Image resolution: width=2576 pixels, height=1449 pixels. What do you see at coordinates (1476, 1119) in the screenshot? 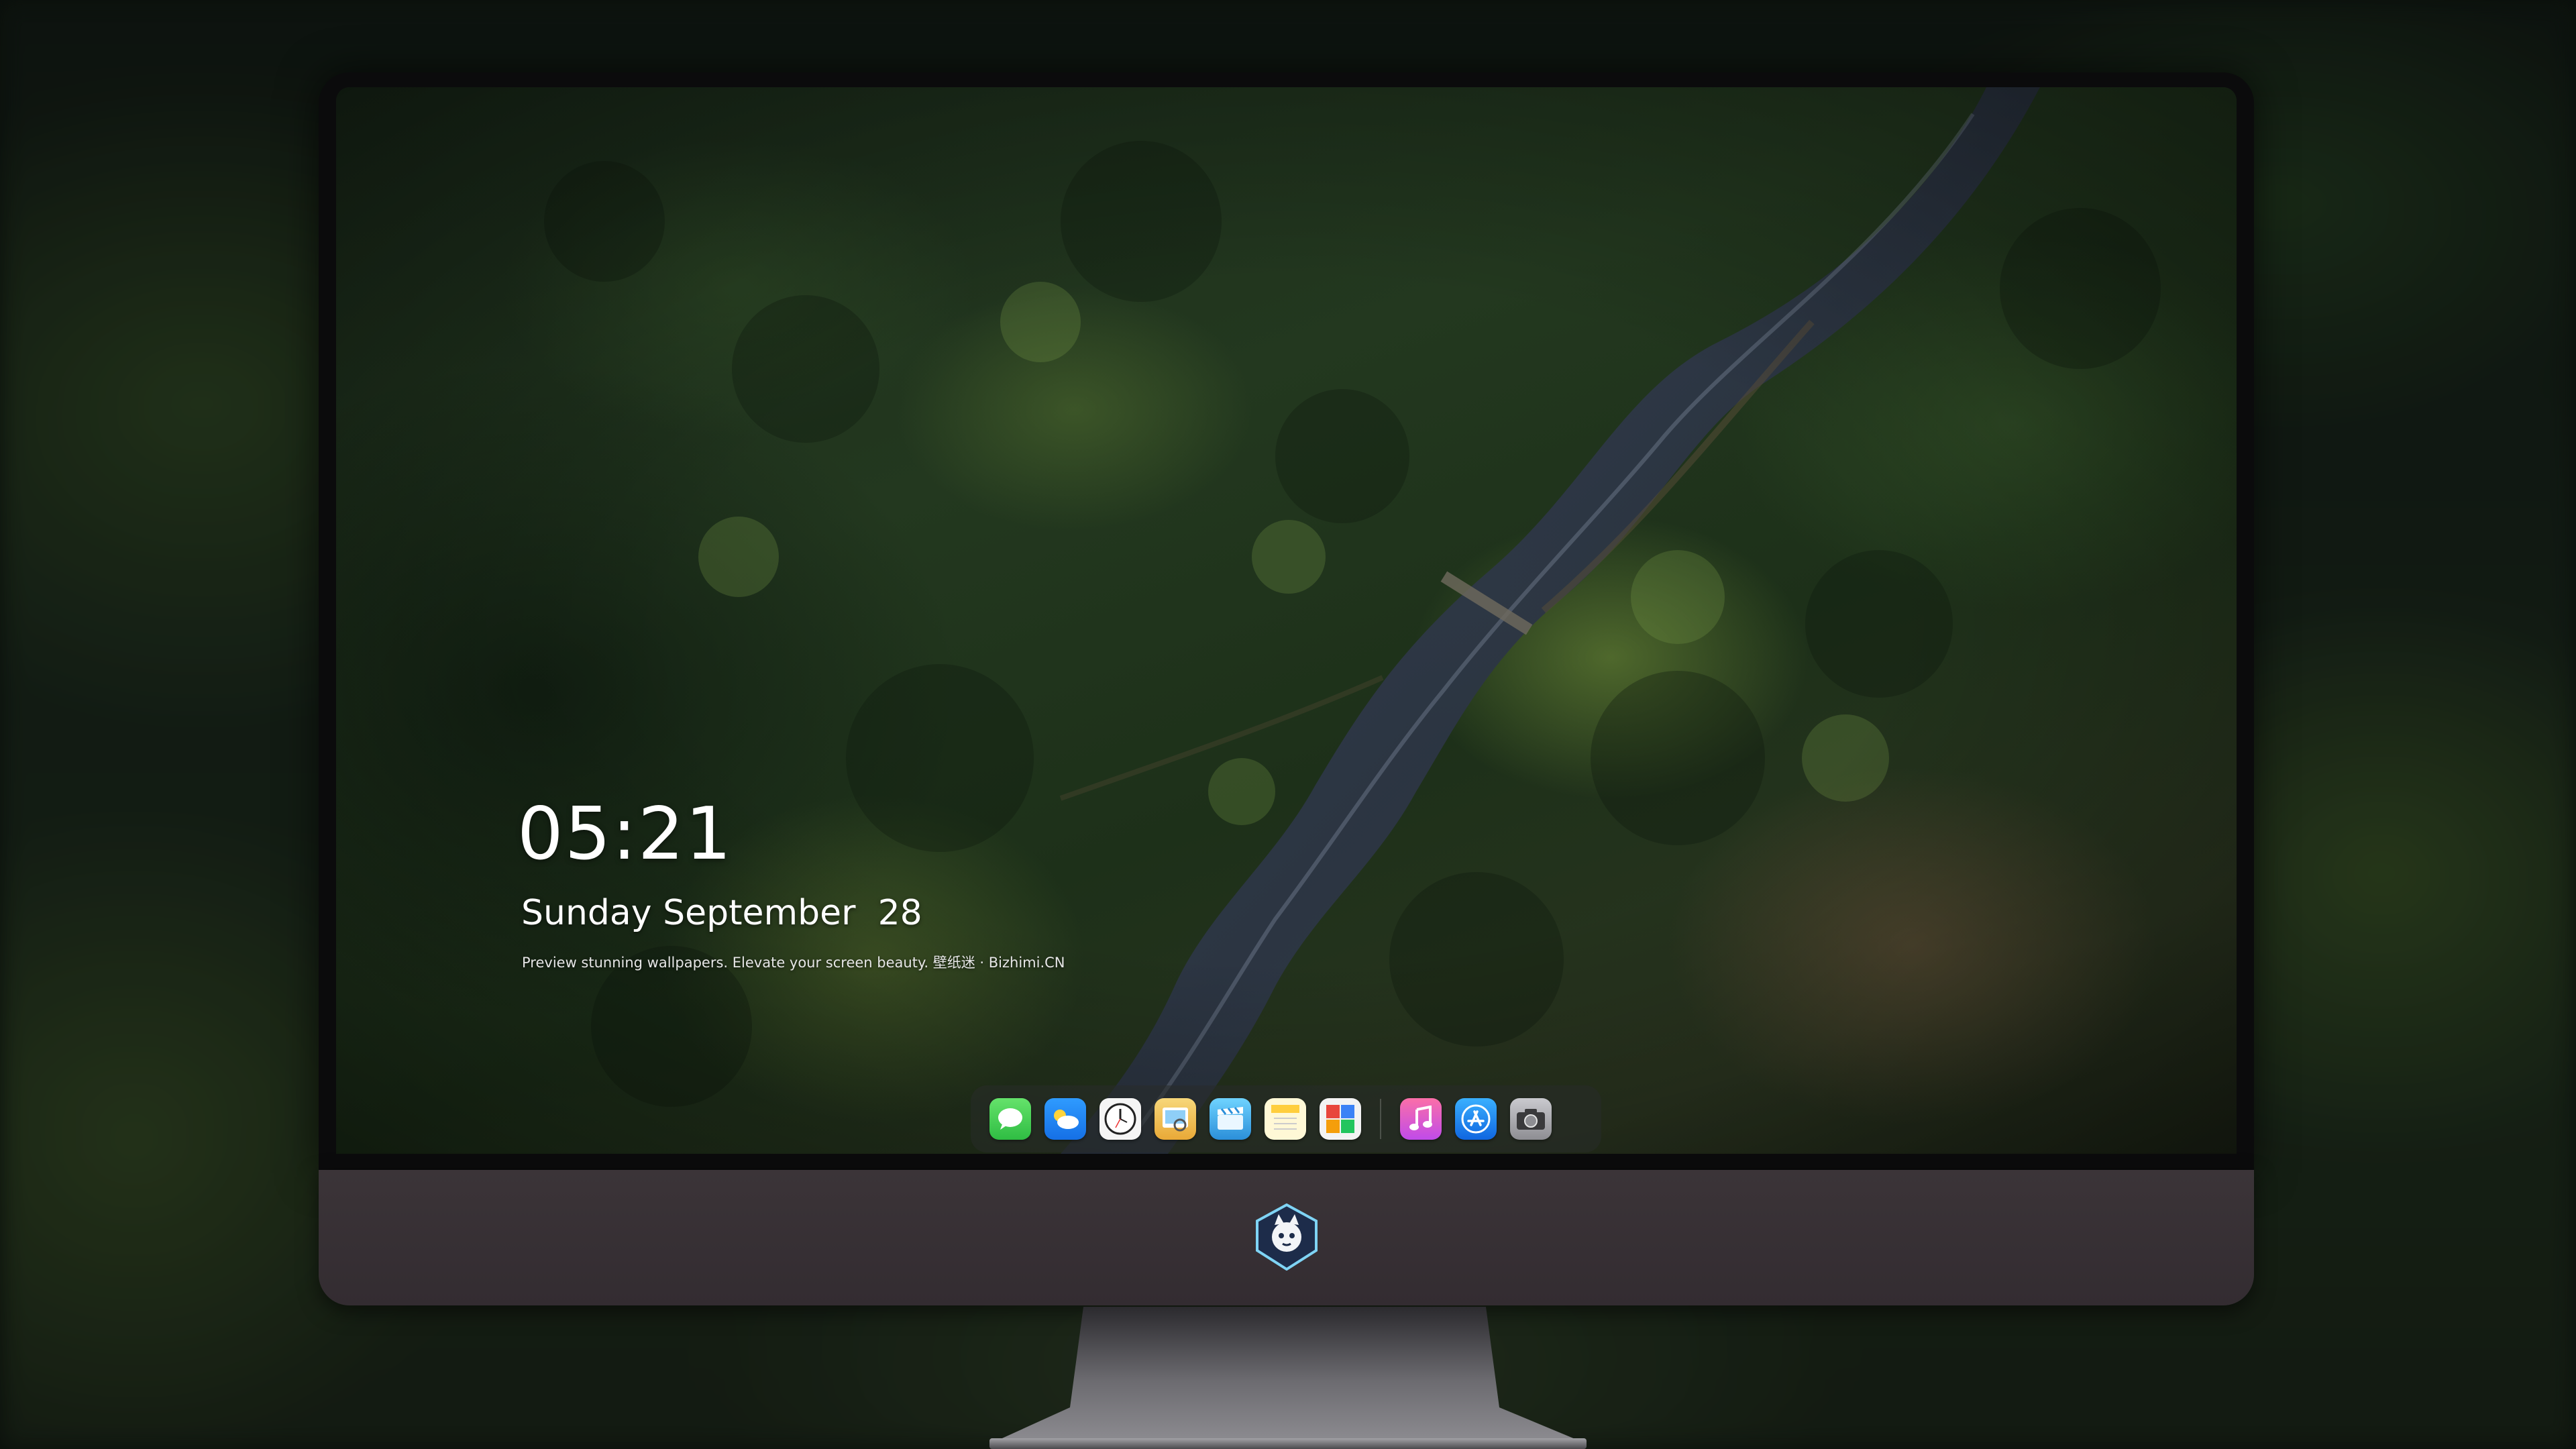
I see `app-store-icon` at bounding box center [1476, 1119].